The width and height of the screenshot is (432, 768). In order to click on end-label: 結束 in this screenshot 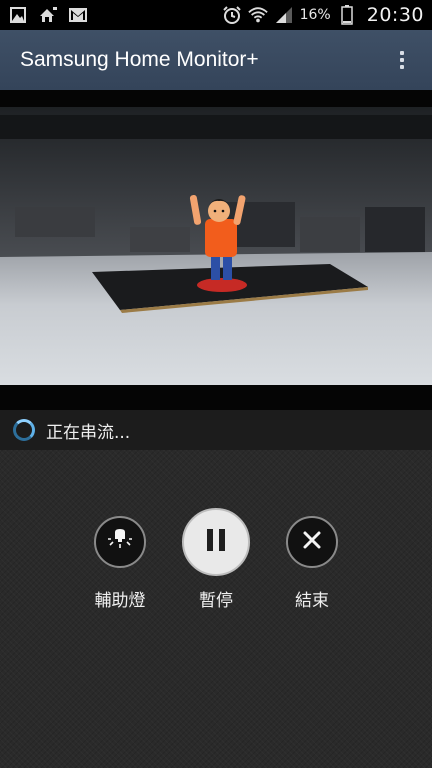, I will do `click(312, 601)`.